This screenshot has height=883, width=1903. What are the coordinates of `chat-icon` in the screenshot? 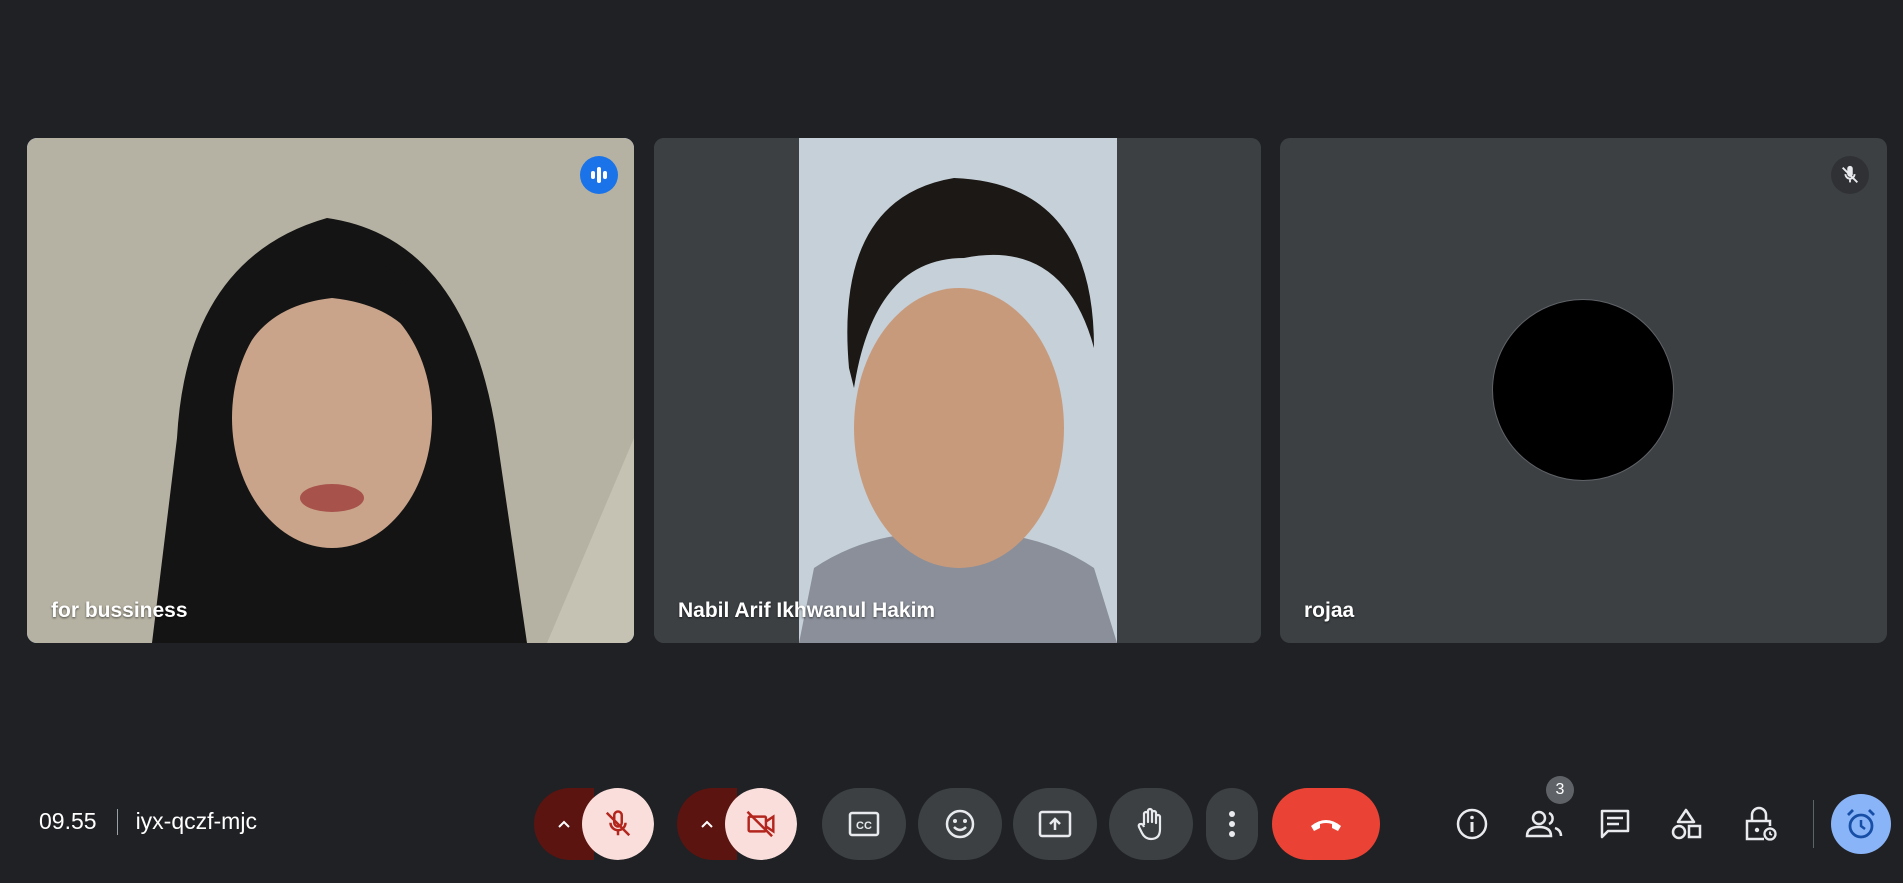 It's located at (1615, 824).